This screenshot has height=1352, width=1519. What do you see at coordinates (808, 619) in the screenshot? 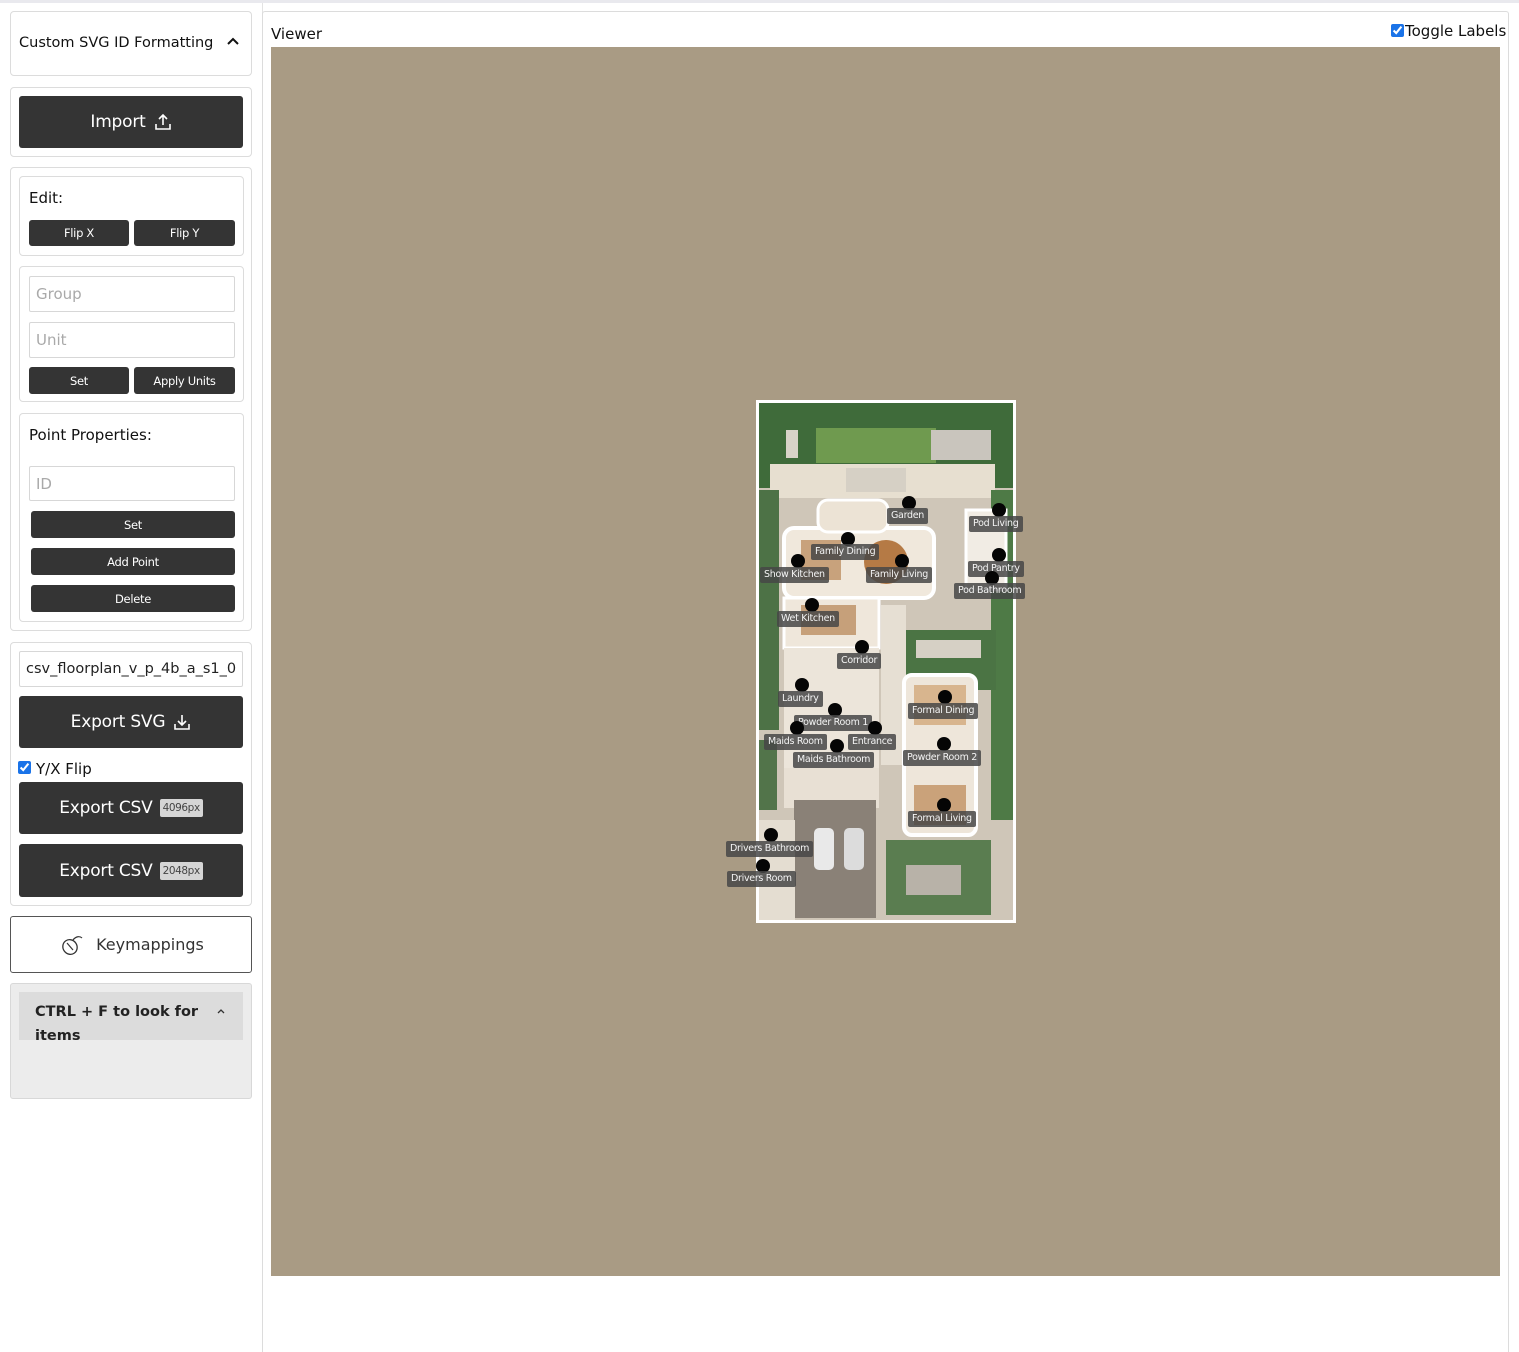
I see `room-label: Wet Kitchen` at bounding box center [808, 619].